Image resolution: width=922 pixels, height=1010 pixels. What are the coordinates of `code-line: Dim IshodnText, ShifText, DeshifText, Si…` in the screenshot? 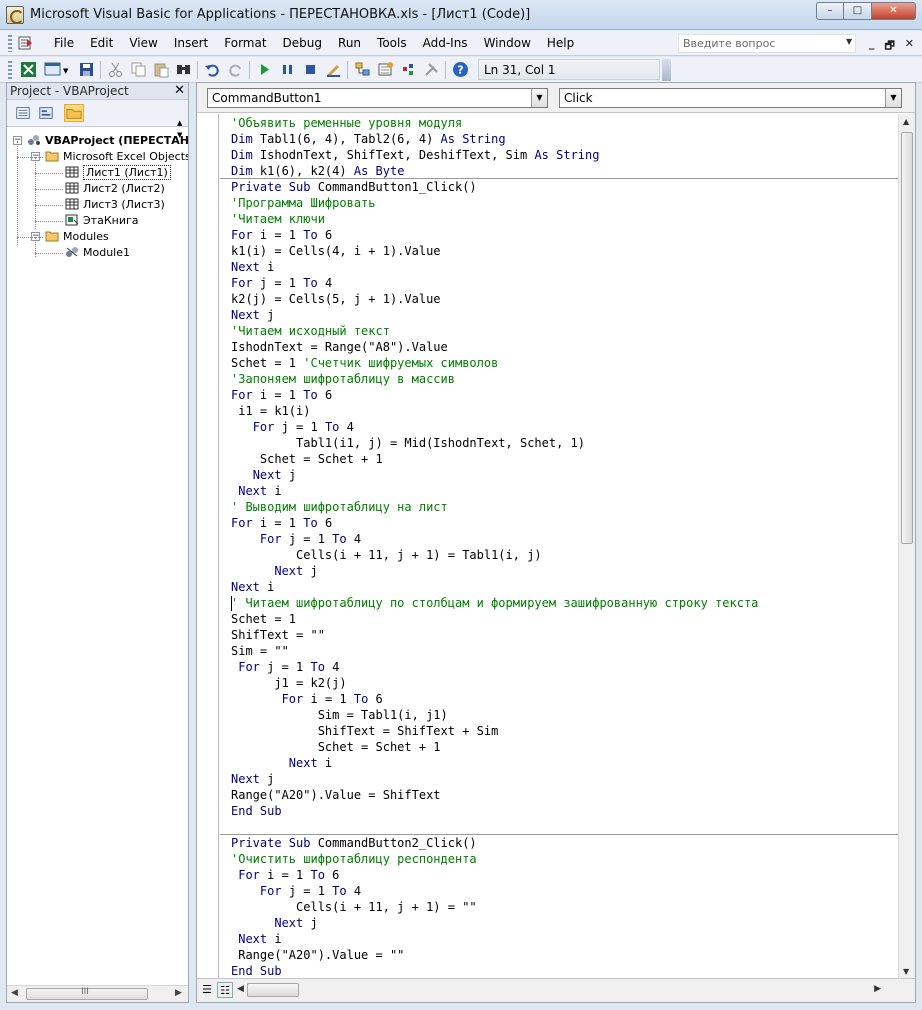 It's located at (415, 155).